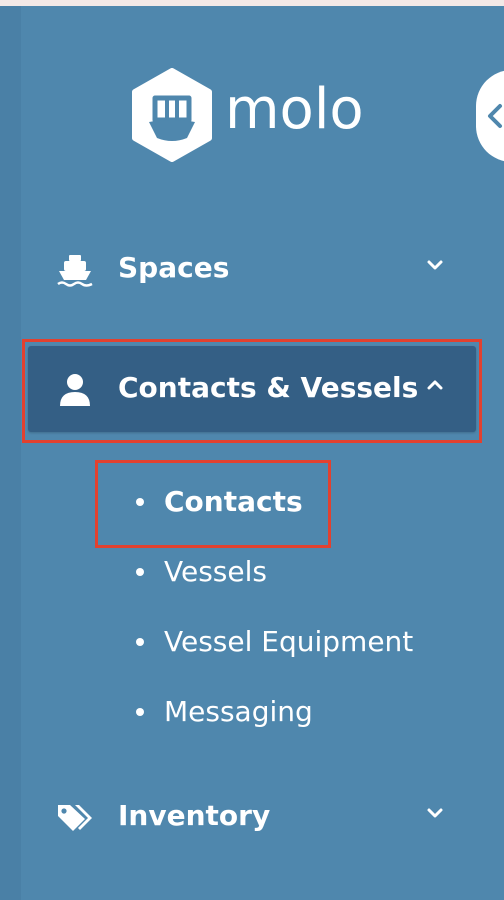  What do you see at coordinates (252, 269) in the screenshot?
I see `sidebar-item-spaces: Spaces` at bounding box center [252, 269].